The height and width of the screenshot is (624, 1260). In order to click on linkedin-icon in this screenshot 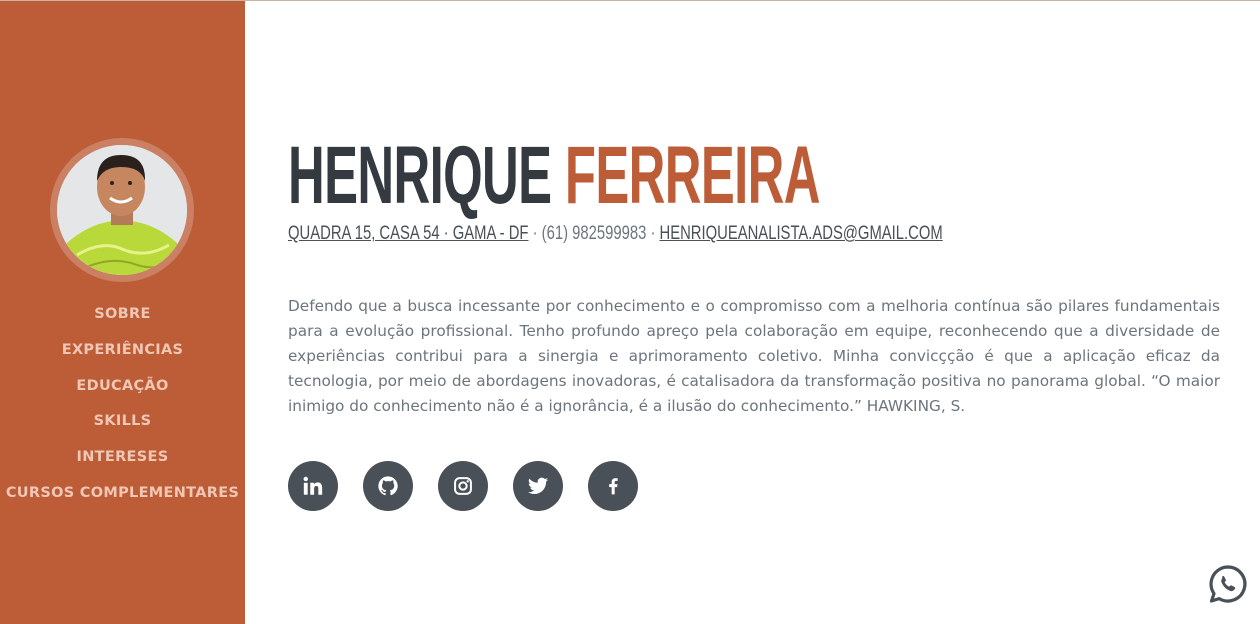, I will do `click(313, 485)`.